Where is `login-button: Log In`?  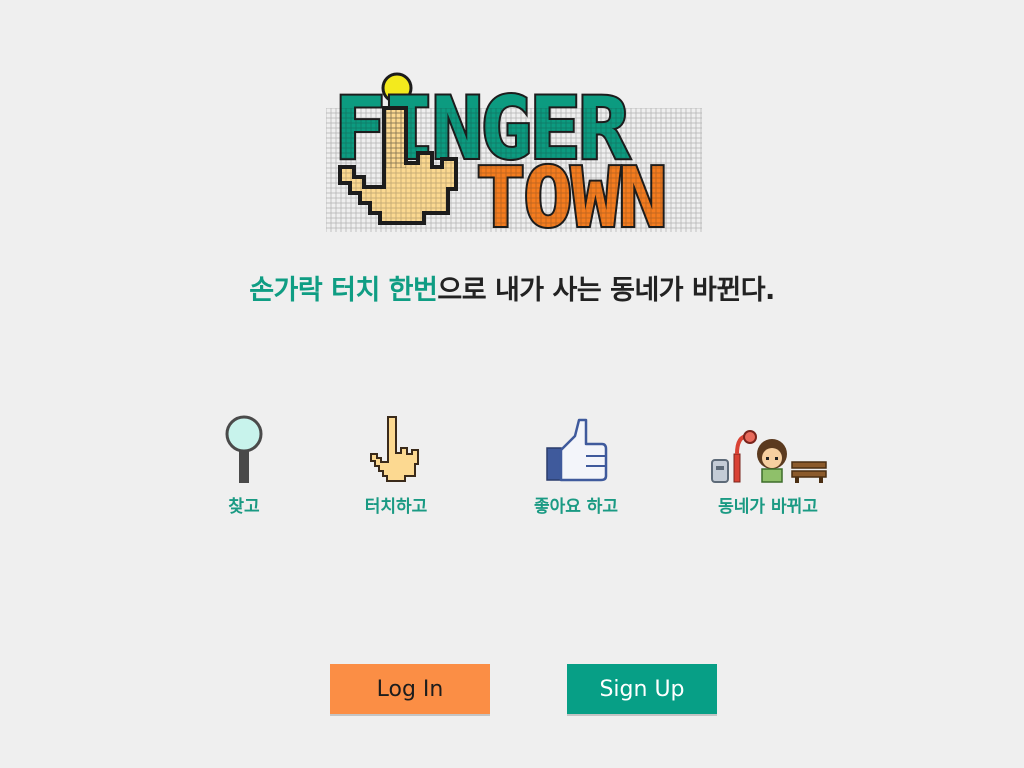
login-button: Log In is located at coordinates (410, 689).